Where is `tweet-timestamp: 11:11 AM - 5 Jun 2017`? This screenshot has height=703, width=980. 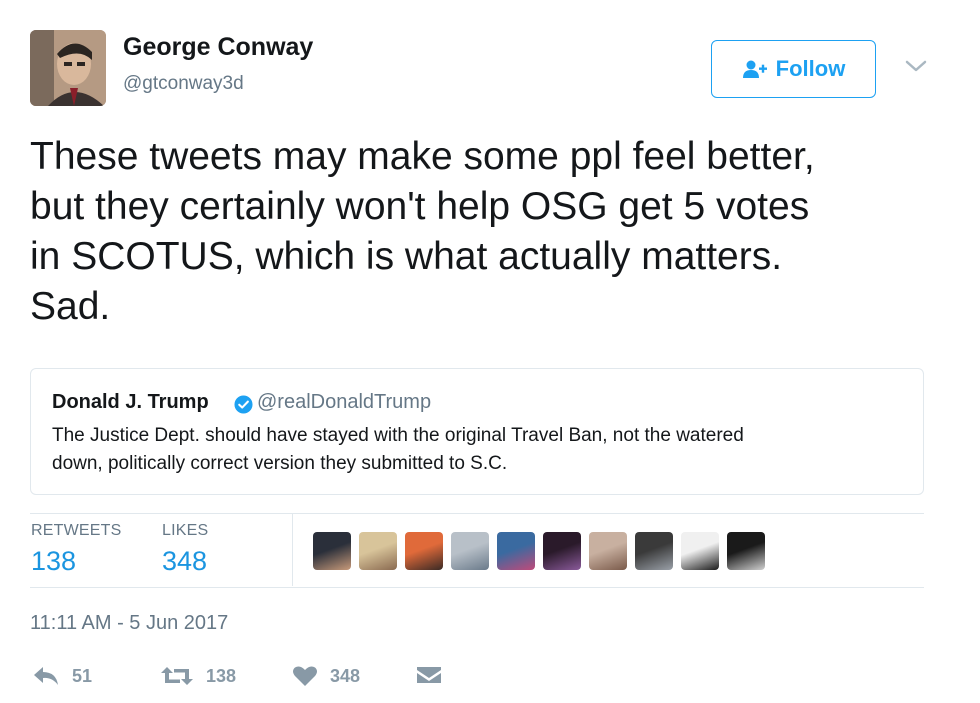
tweet-timestamp: 11:11 AM - 5 Jun 2017 is located at coordinates (129, 623).